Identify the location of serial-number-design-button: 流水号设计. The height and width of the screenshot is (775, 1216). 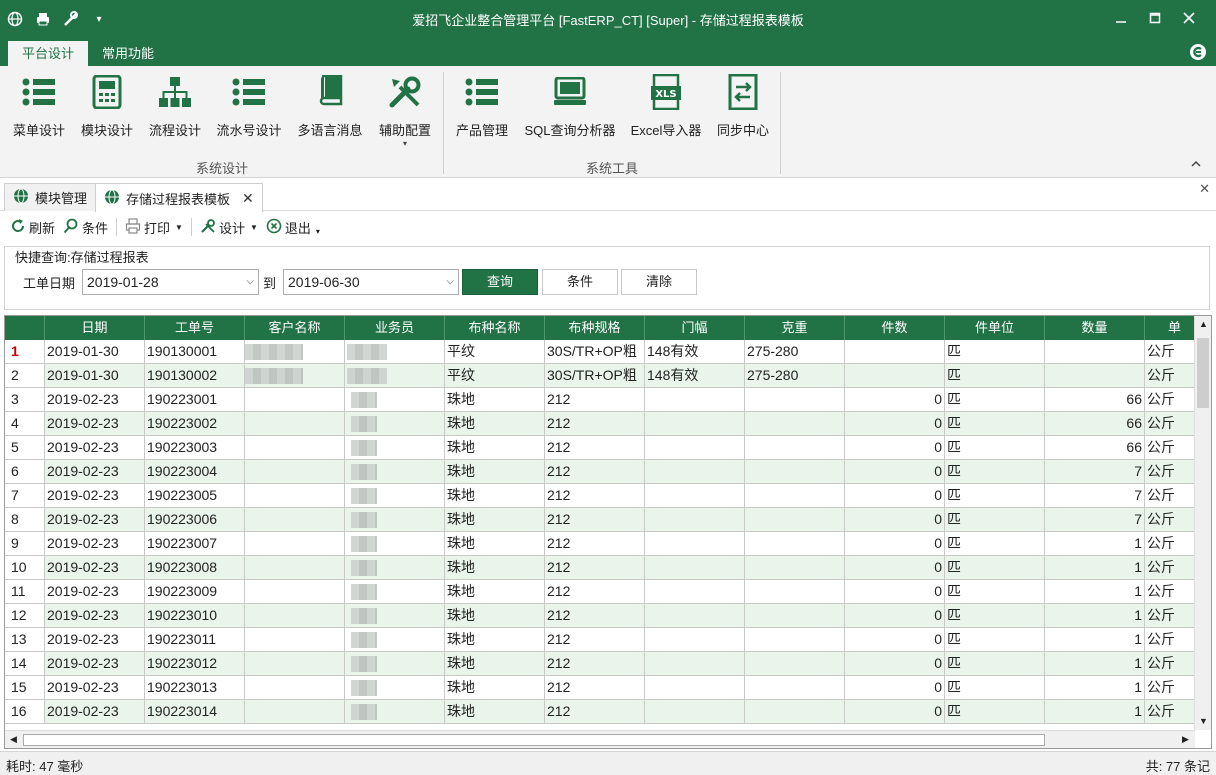
(249, 110).